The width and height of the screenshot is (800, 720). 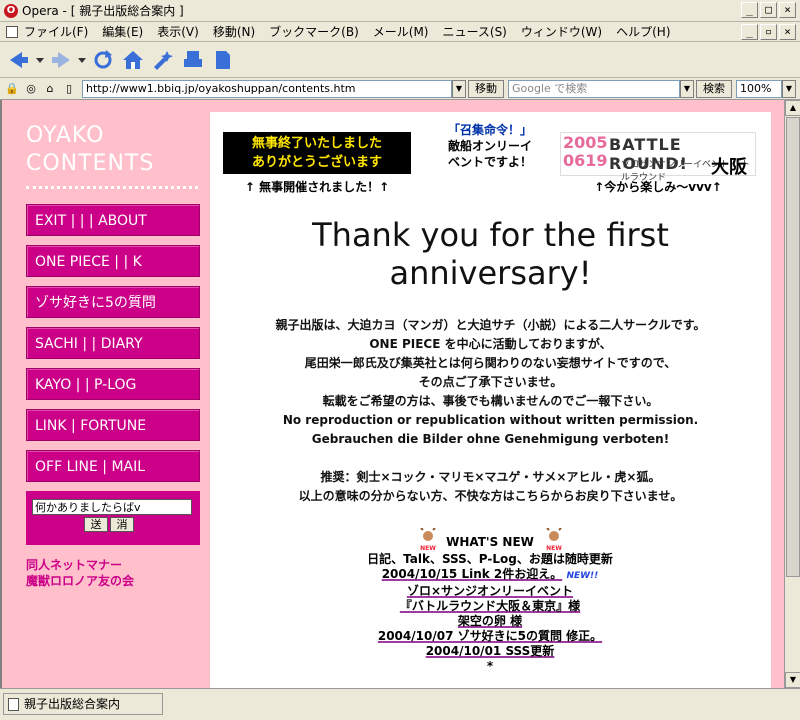 What do you see at coordinates (459, 88) in the screenshot?
I see `url-dropdown-icon: ▼` at bounding box center [459, 88].